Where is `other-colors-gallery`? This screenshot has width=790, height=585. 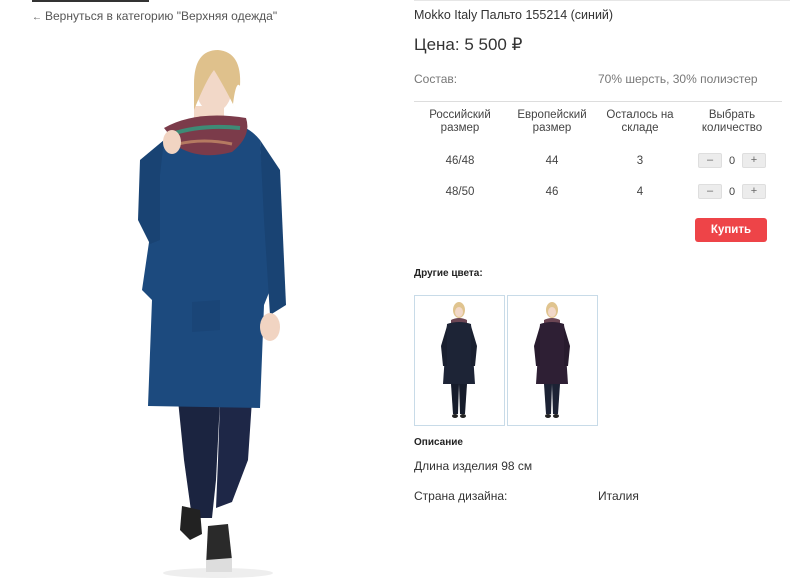
other-colors-gallery is located at coordinates (506, 360).